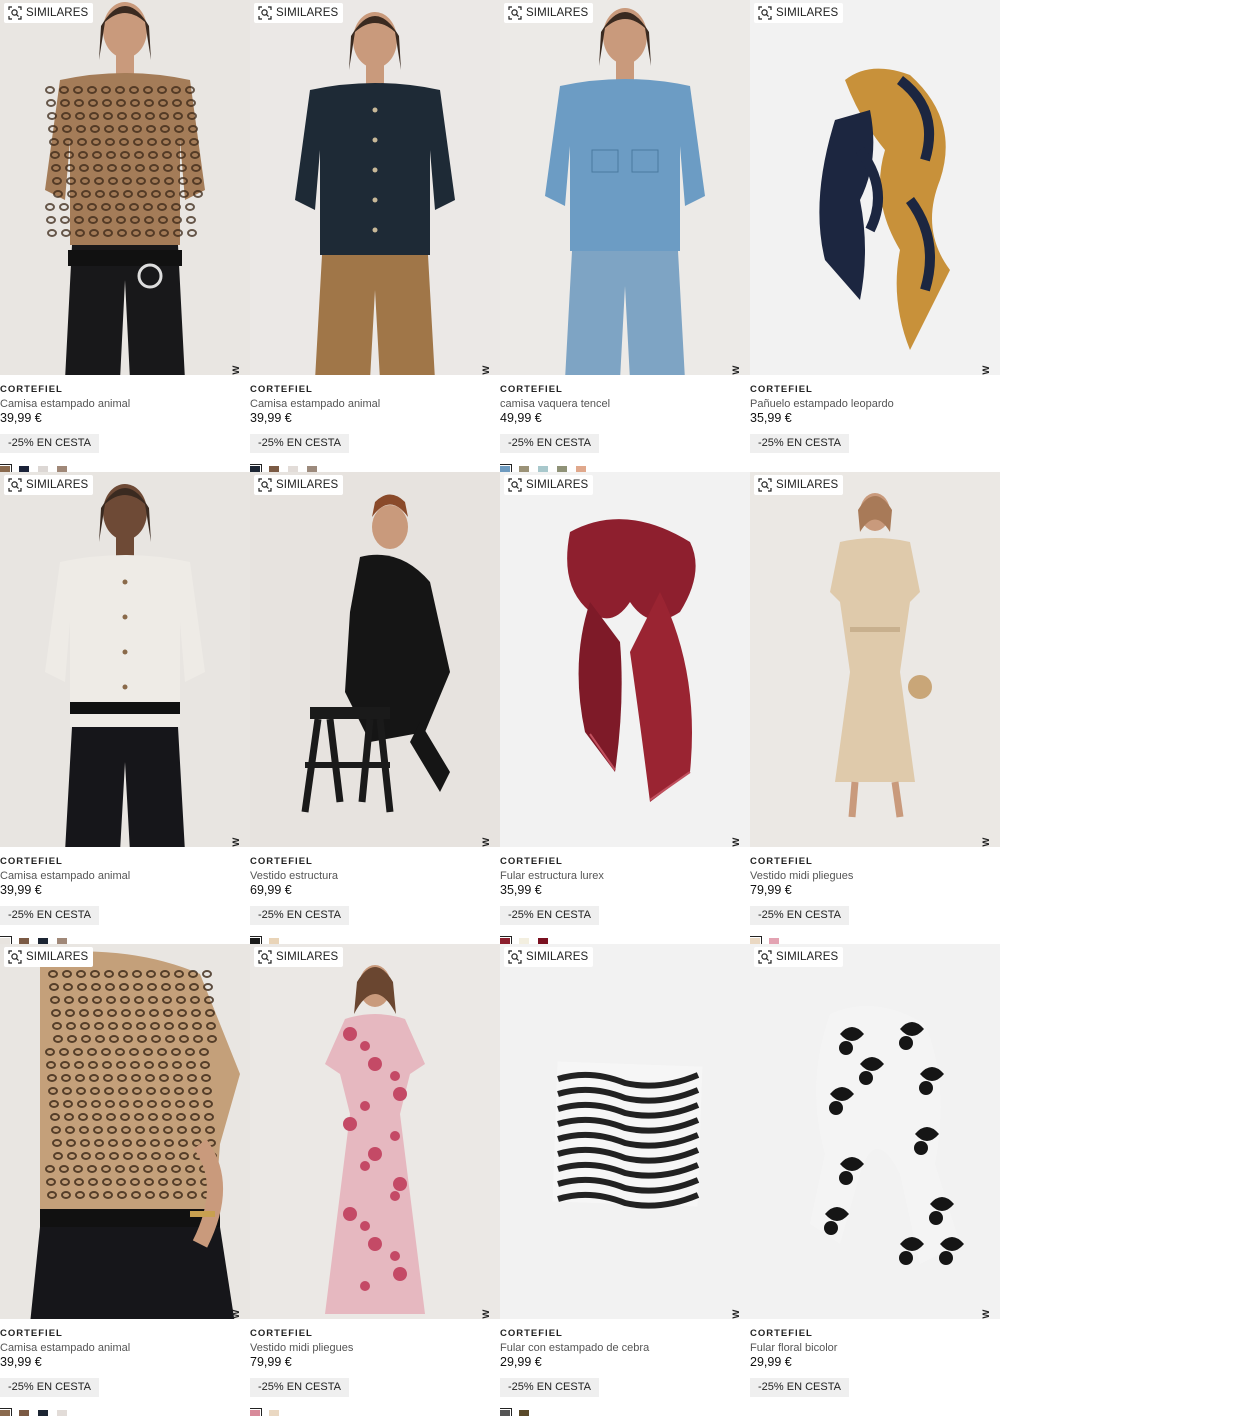 The image size is (1250, 1416). What do you see at coordinates (625, 876) in the screenshot?
I see `product-name: Fular estructura lurex` at bounding box center [625, 876].